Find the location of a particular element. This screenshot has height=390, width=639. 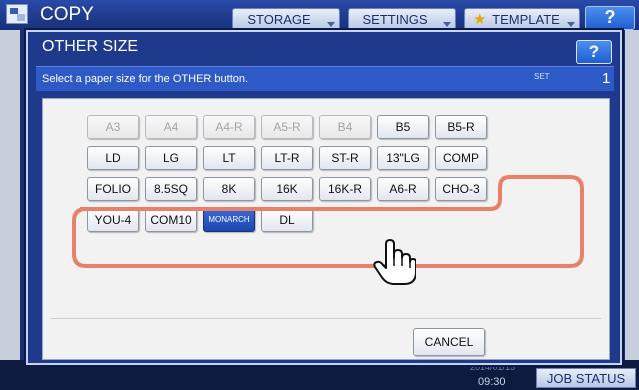

size-button-16k-r: 16K-R is located at coordinates (345, 189).